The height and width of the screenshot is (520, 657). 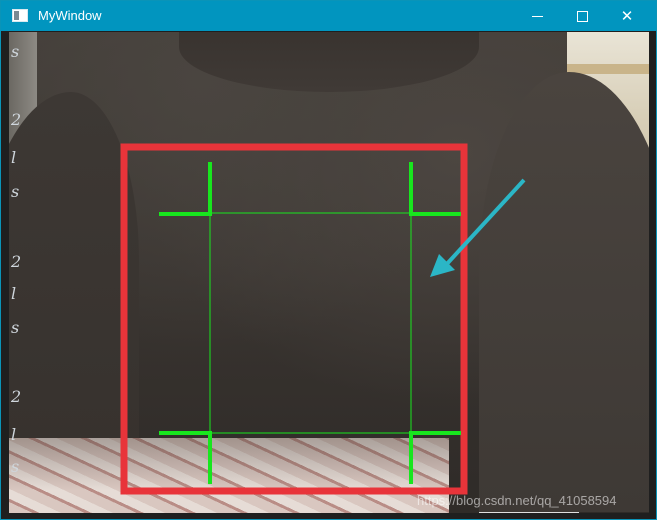 What do you see at coordinates (70, 15) in the screenshot?
I see `window-title: MyWindow` at bounding box center [70, 15].